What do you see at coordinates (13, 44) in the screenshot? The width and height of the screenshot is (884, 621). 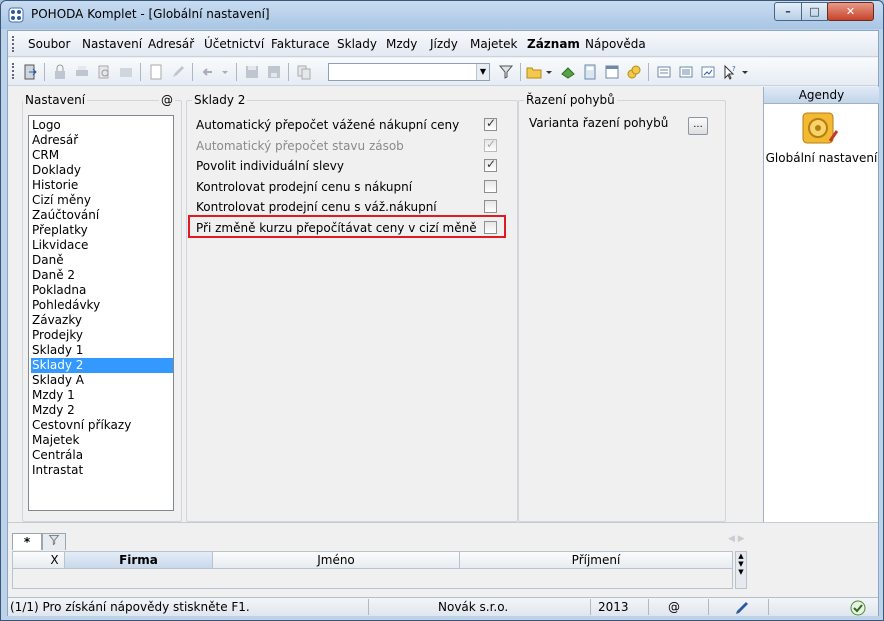 I see `menu-grip-handle` at bounding box center [13, 44].